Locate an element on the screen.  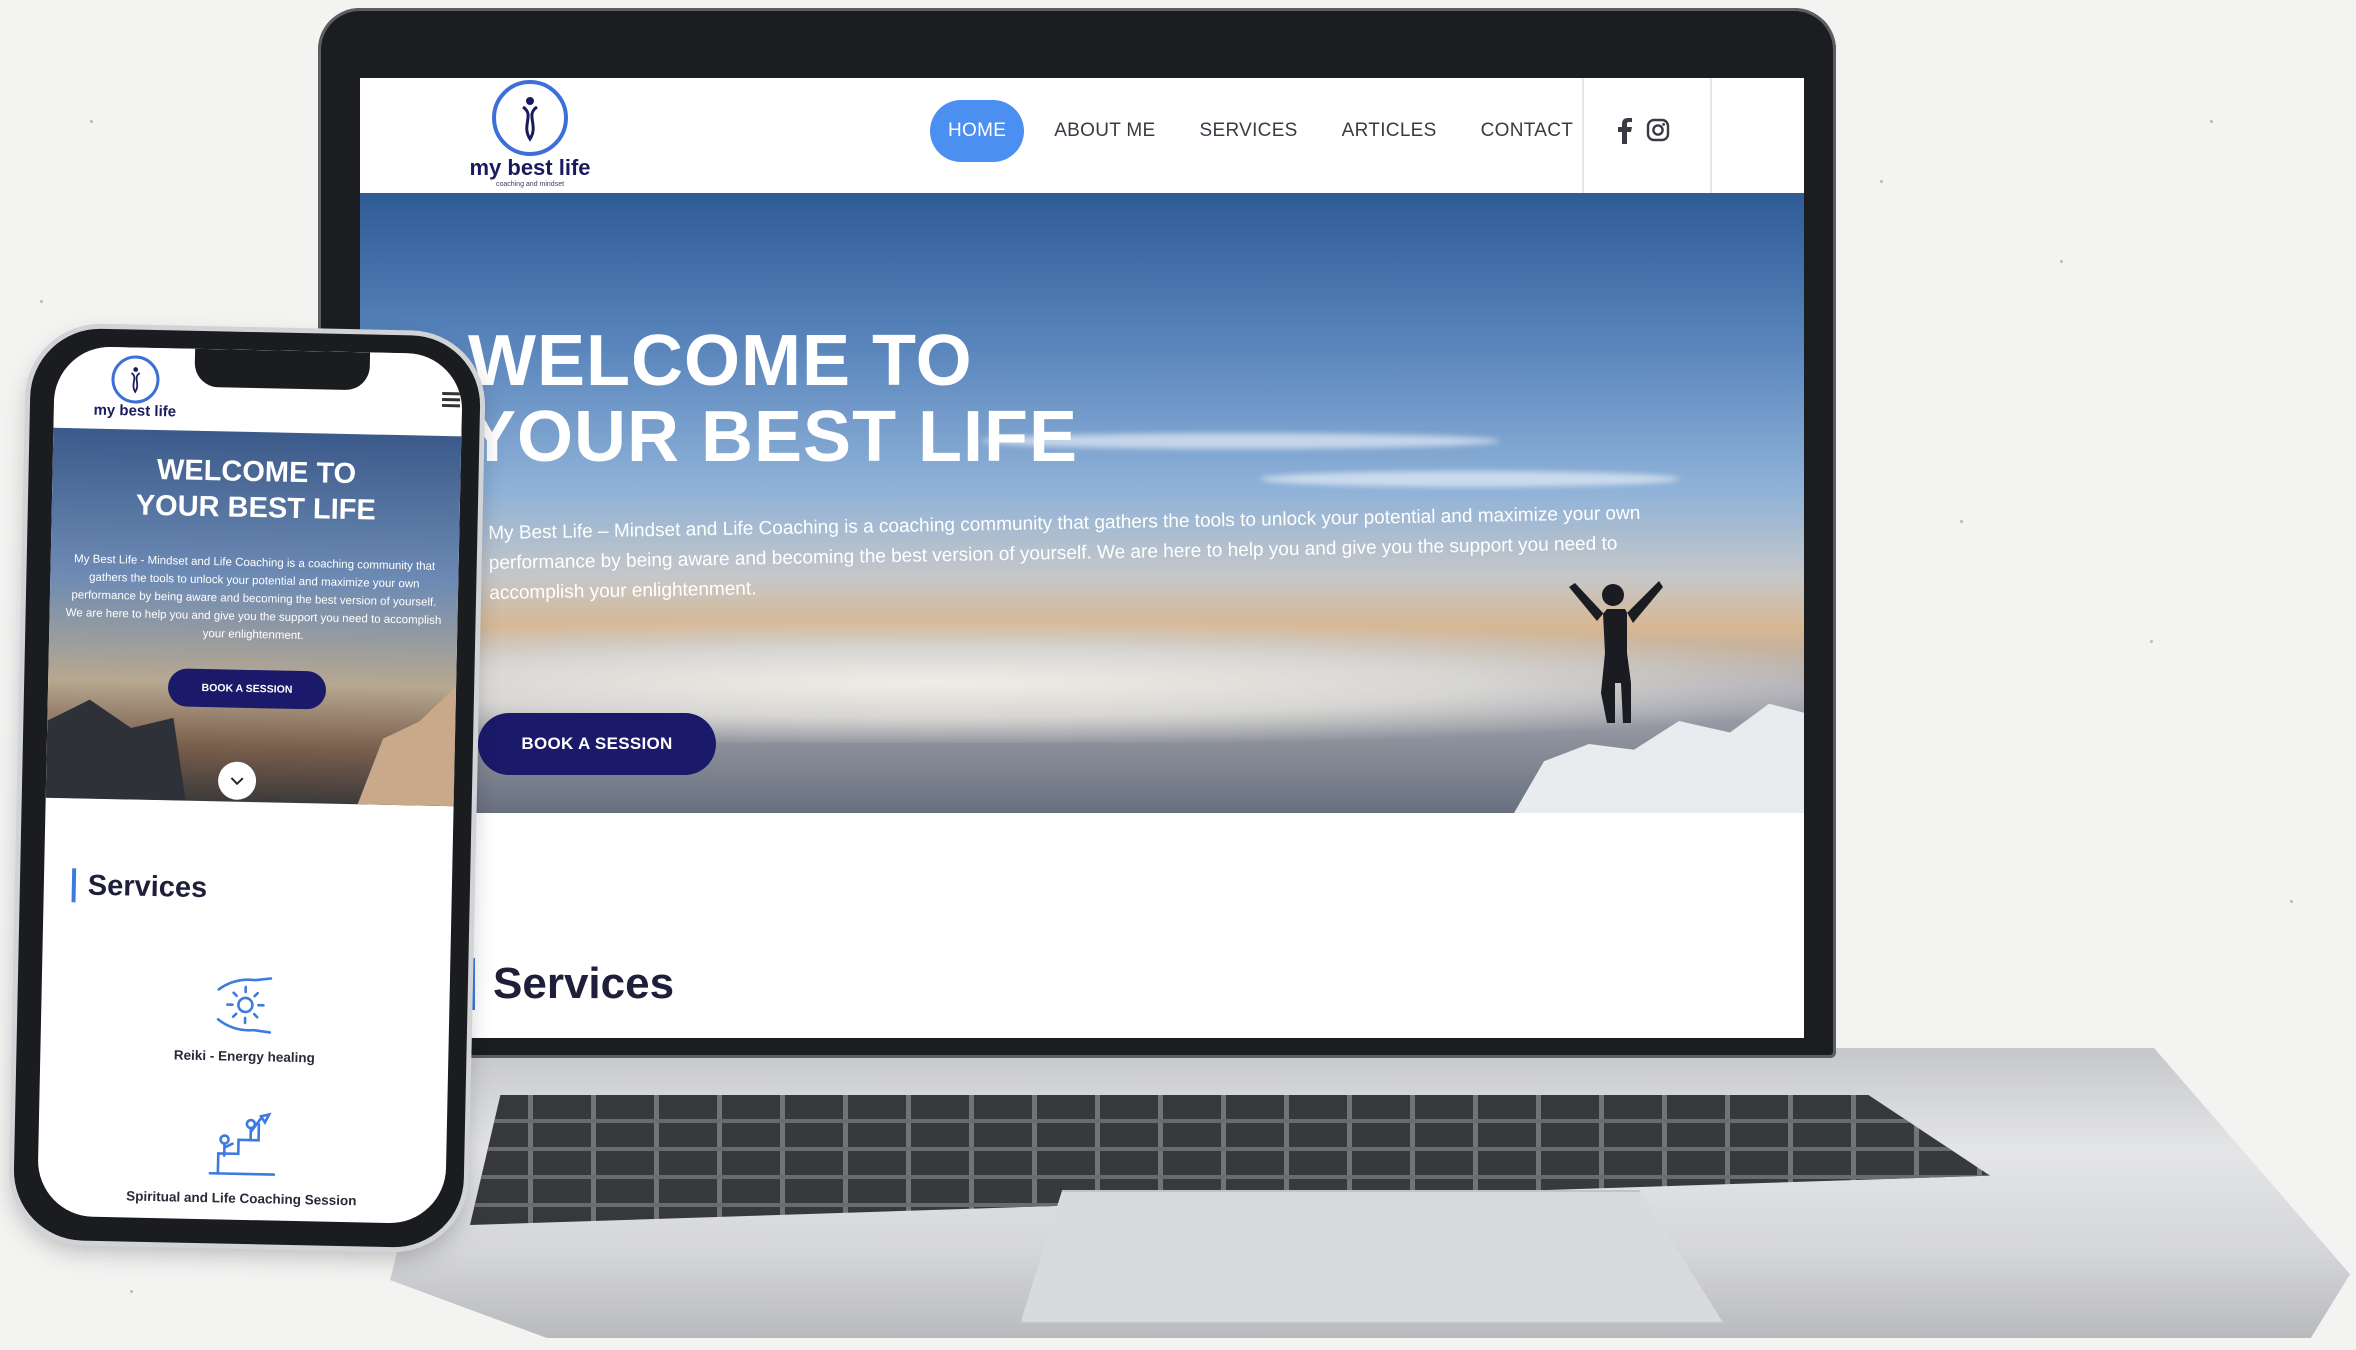
mobile-hero-title: WELCOME TO YOUR BEST LIFE is located at coordinates (255, 490).